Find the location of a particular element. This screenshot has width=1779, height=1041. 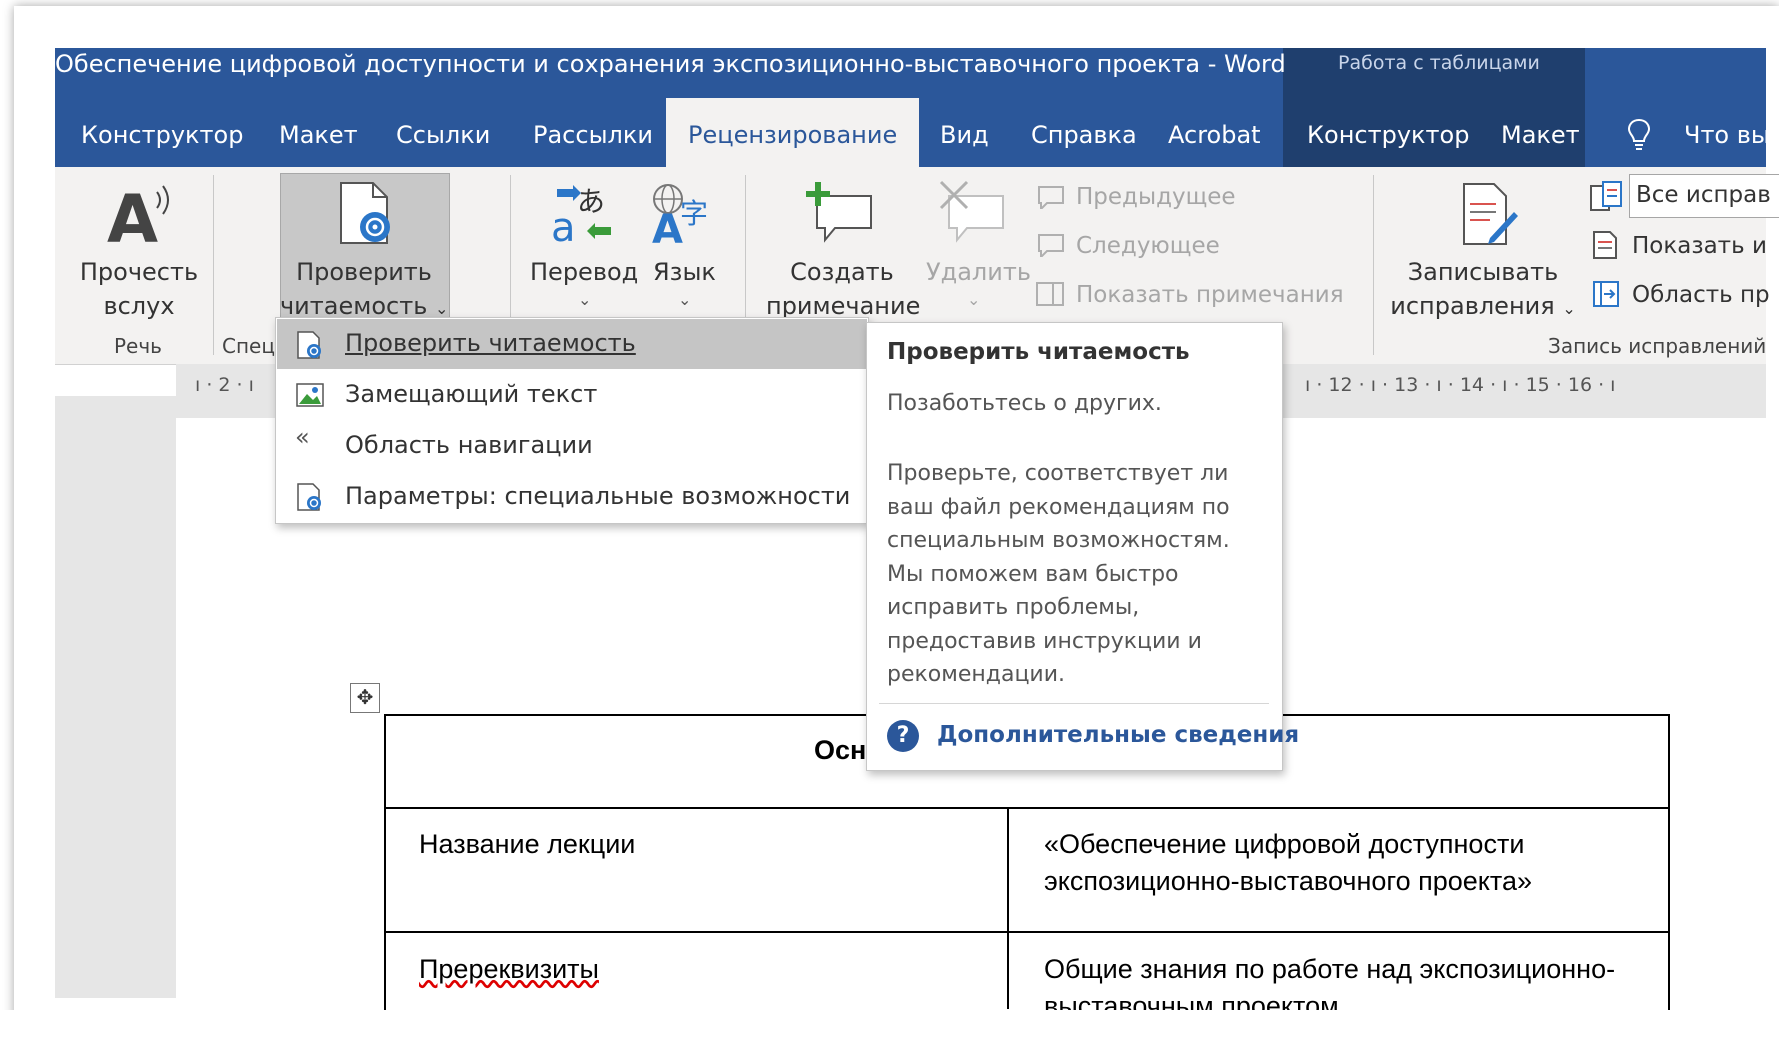

tooltip-divider is located at coordinates (1074, 703).